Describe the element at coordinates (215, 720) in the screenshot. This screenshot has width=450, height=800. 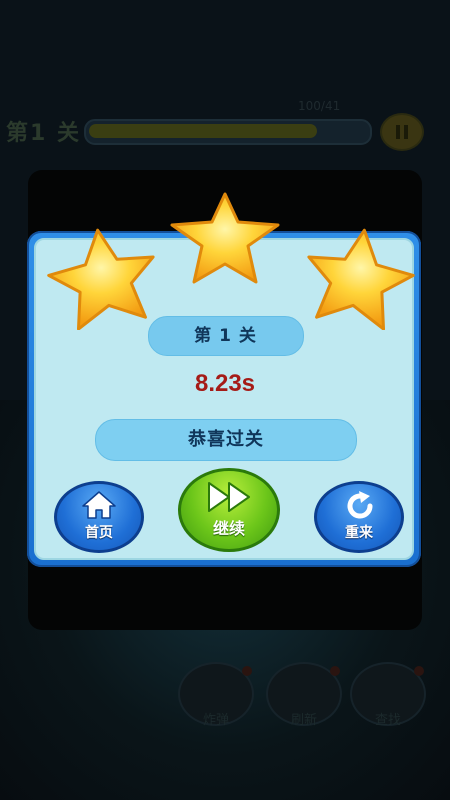
I see `tool-label: 炸弹` at that location.